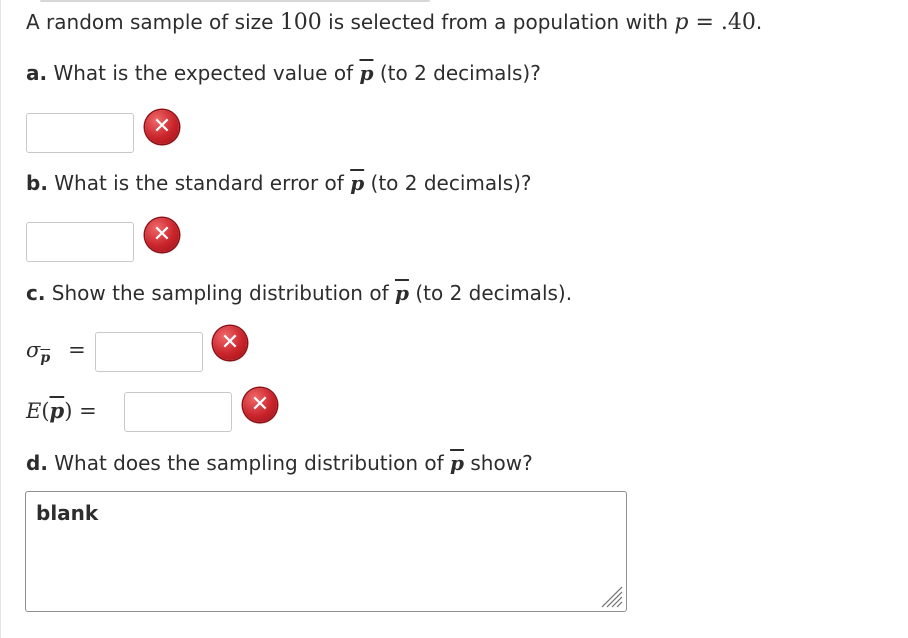  Describe the element at coordinates (67, 513) in the screenshot. I see `part-d-answer-text: blank` at that location.